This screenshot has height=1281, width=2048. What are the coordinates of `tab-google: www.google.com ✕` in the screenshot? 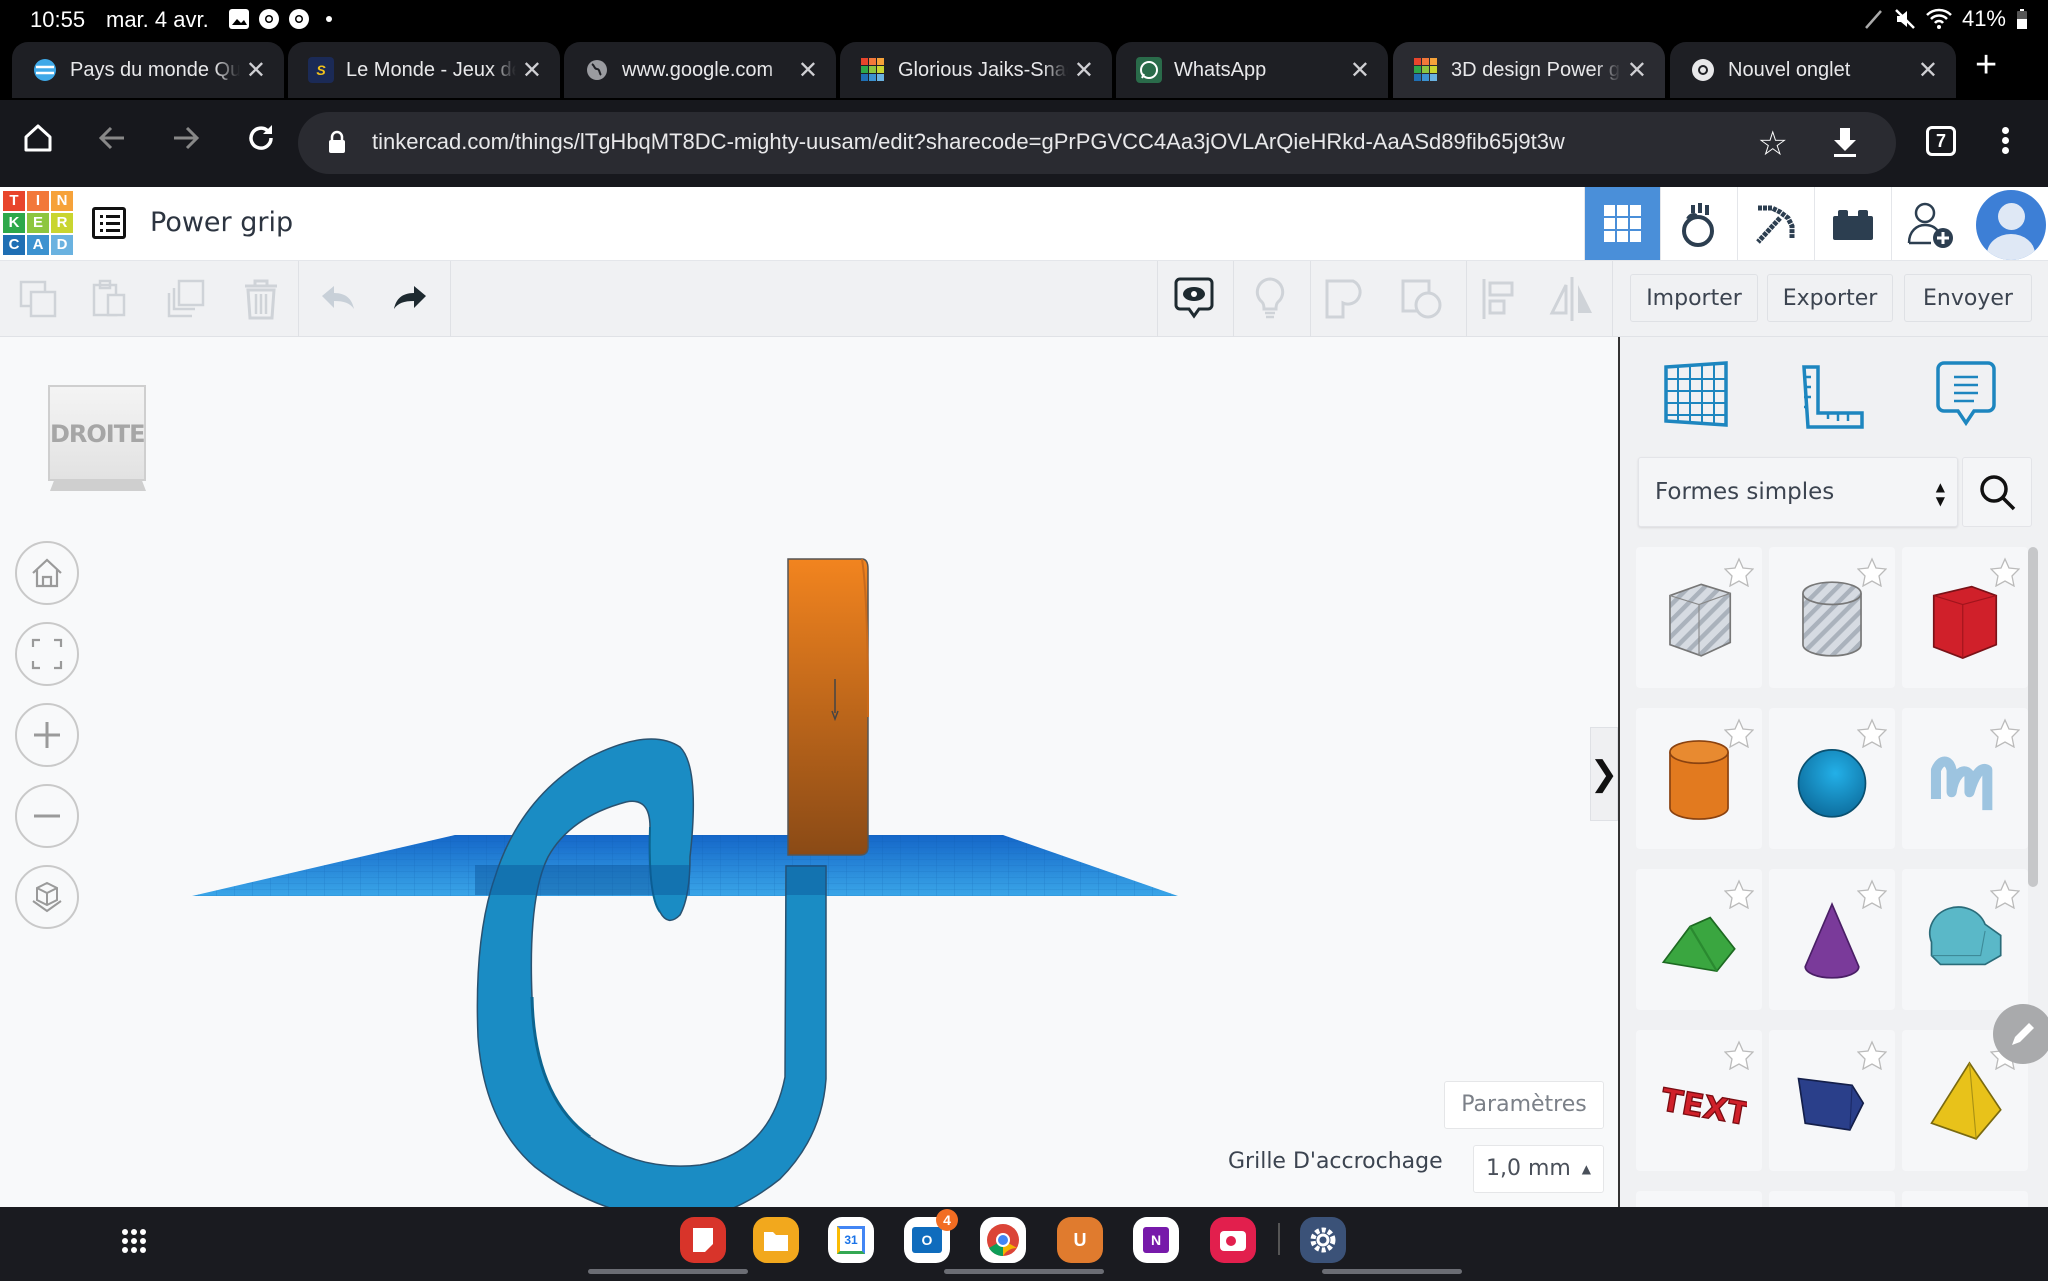 It's located at (700, 70).